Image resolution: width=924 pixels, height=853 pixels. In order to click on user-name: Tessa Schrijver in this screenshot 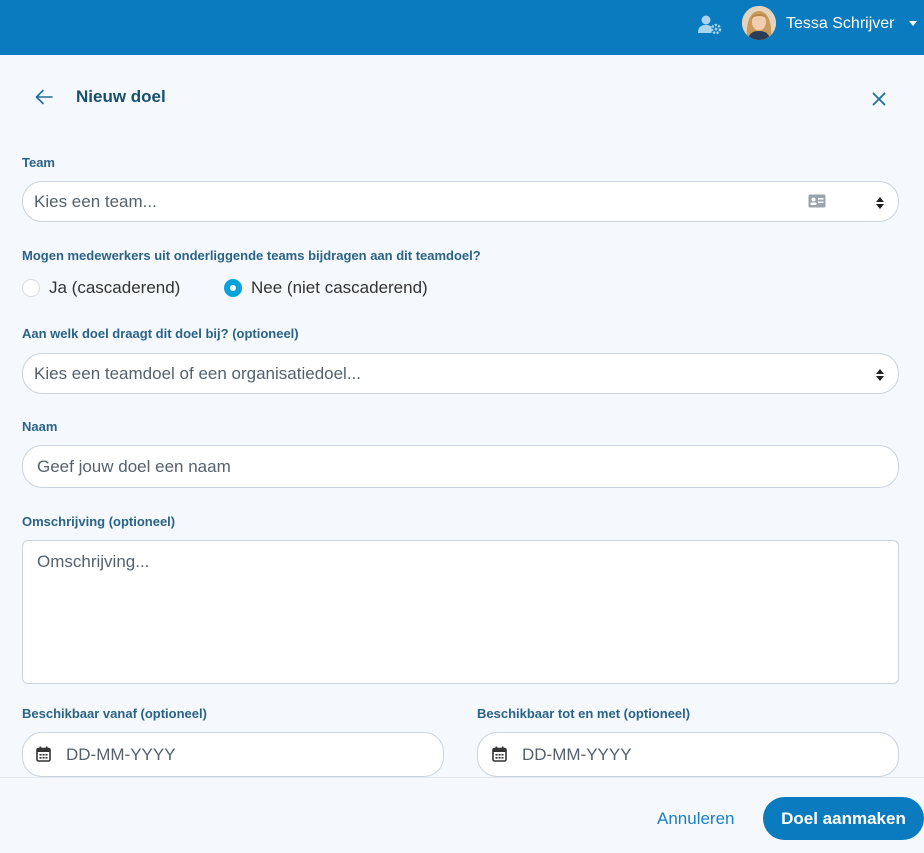, I will do `click(840, 24)`.